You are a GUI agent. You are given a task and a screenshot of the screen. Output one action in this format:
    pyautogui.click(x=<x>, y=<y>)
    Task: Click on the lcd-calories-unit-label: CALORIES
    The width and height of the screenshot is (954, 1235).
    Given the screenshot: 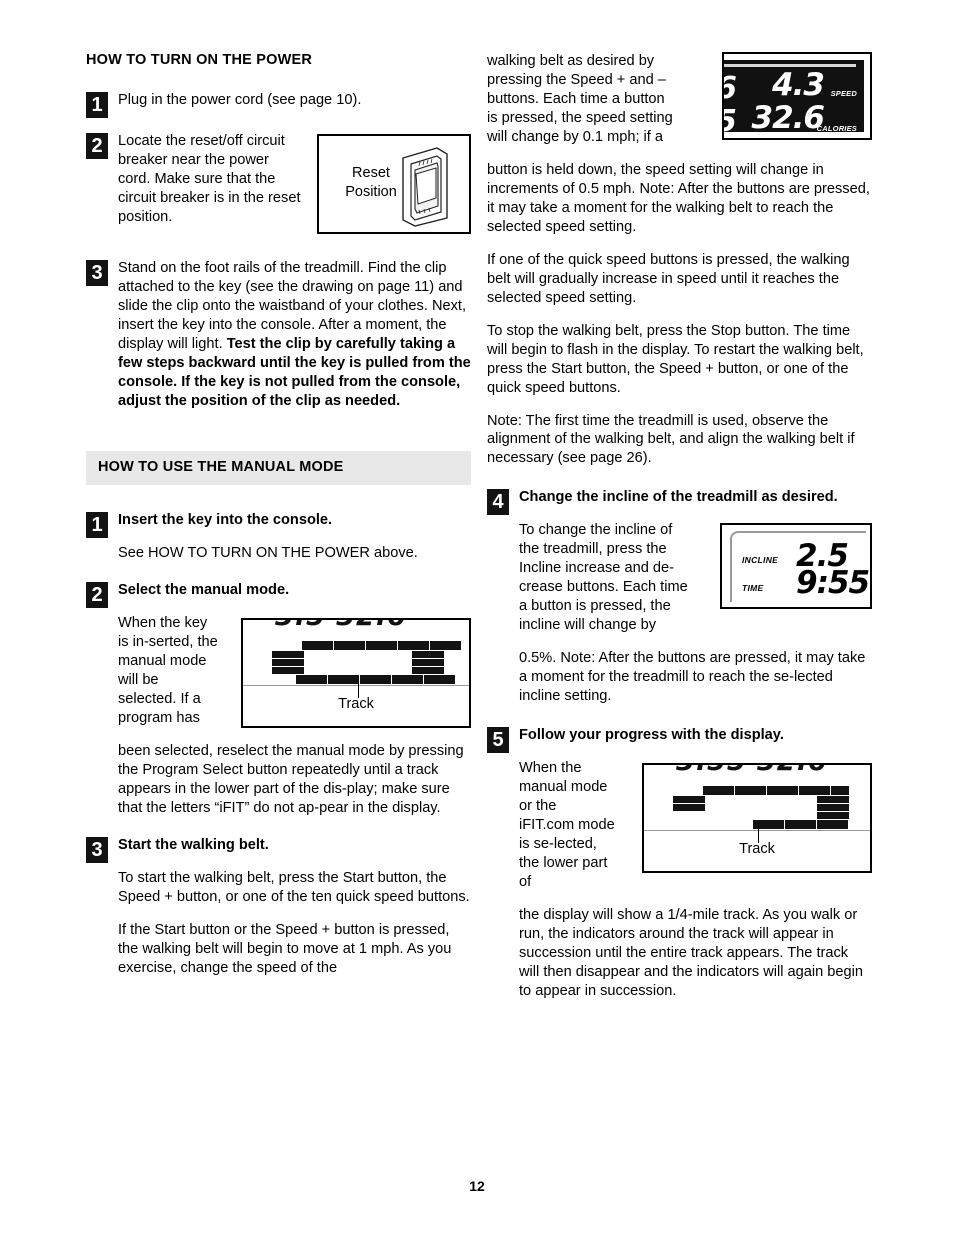 What is the action you would take?
    pyautogui.click(x=836, y=128)
    